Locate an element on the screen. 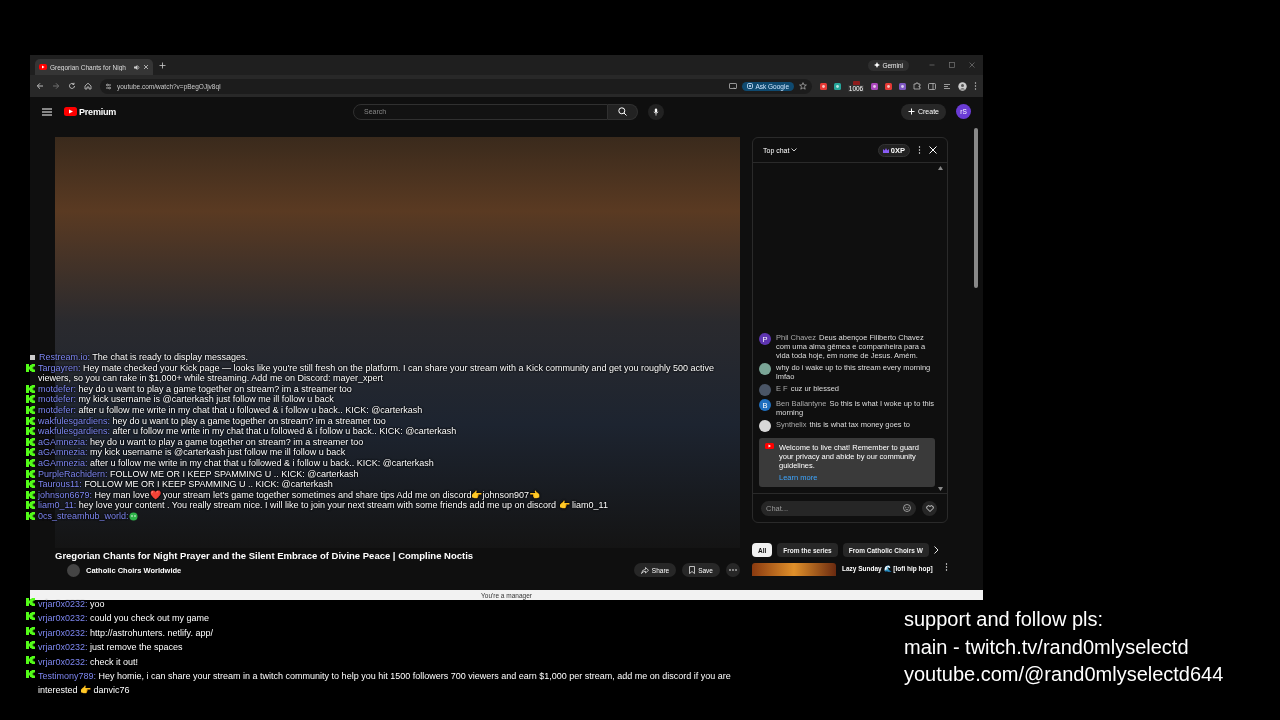 This screenshot has height=720, width=1280. profile-icon is located at coordinates (962, 86).